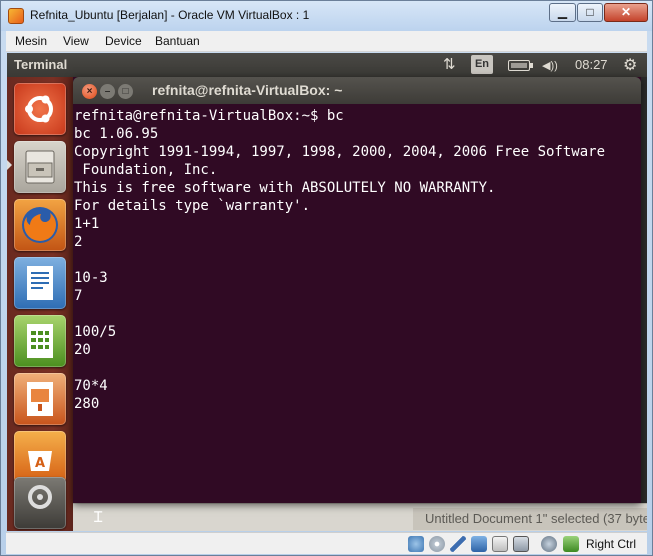 Image resolution: width=653 pixels, height=556 pixels. I want to click on display-icon, so click(521, 544).